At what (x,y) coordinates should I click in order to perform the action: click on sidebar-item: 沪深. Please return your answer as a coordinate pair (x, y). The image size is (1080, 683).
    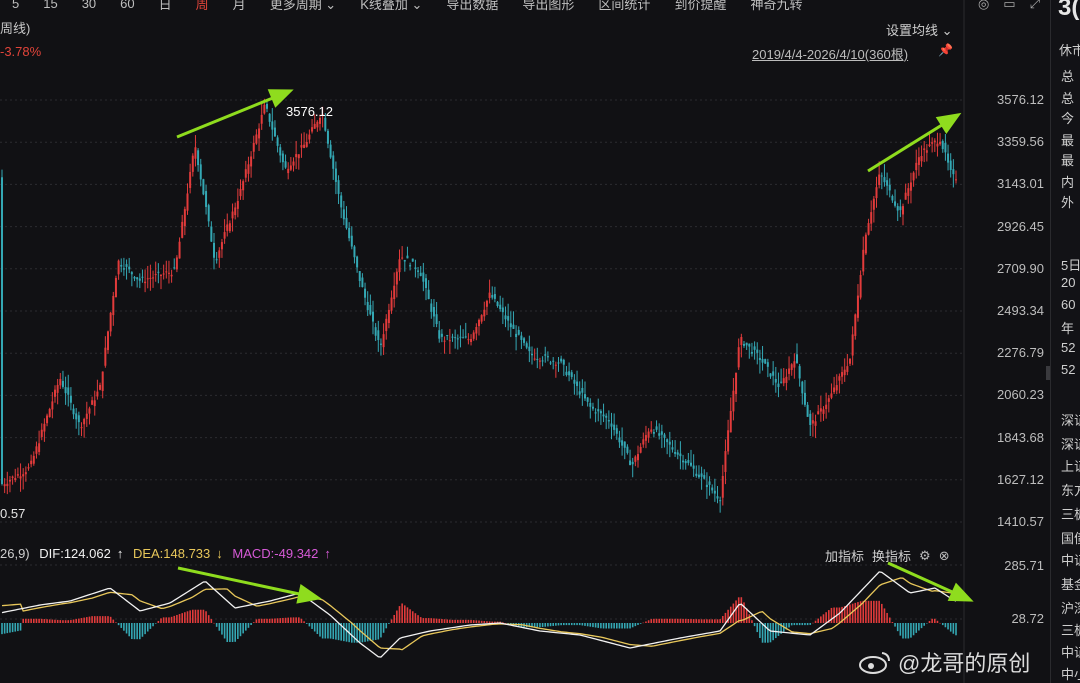
    Looking at the image, I should click on (1070, 607).